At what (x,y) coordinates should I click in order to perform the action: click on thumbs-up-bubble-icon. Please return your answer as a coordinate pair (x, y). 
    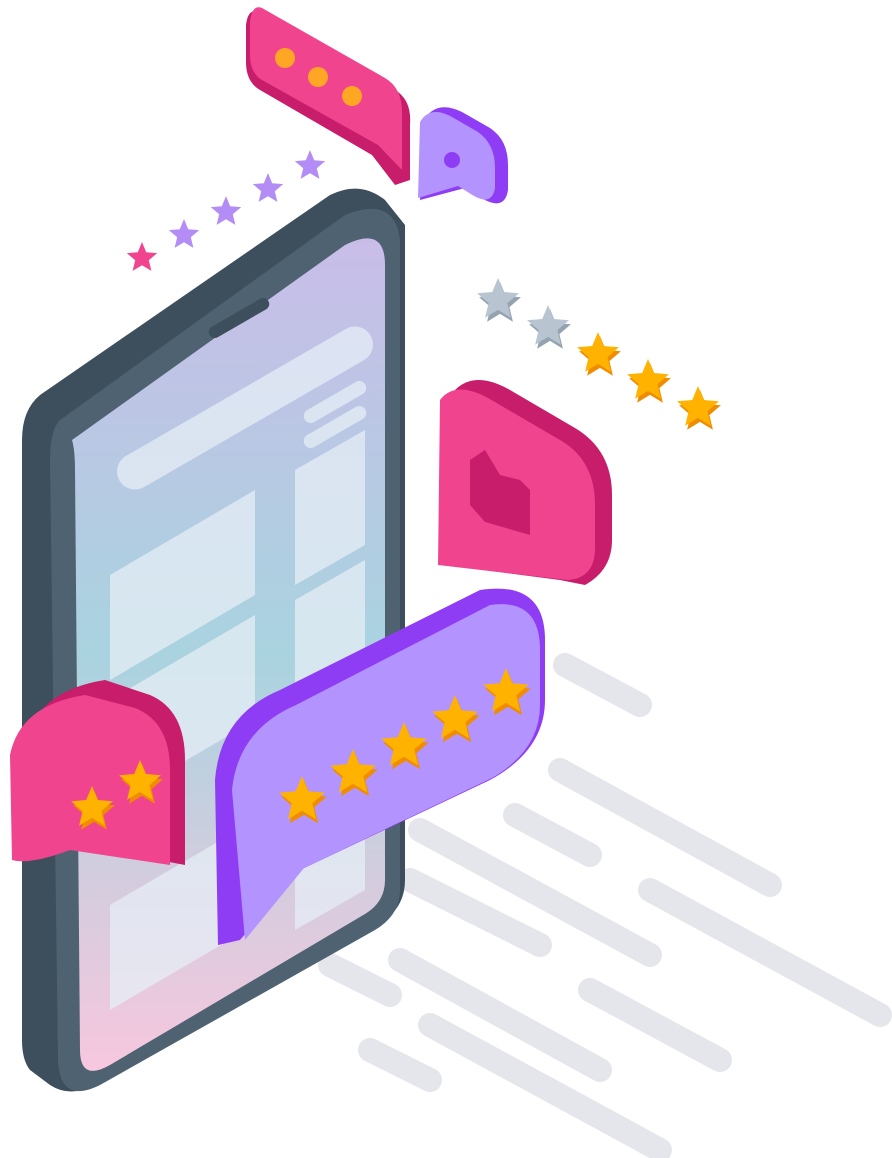
    Looking at the image, I should click on (525, 482).